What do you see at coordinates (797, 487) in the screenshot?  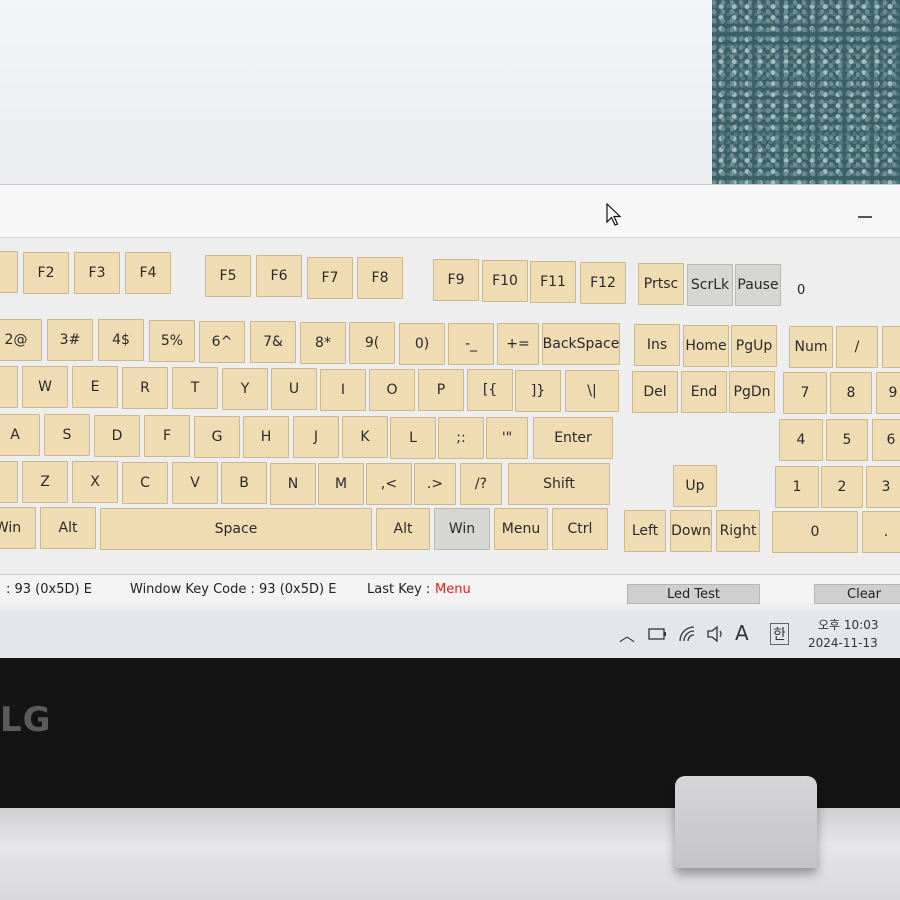 I see `key-num-1: 1` at bounding box center [797, 487].